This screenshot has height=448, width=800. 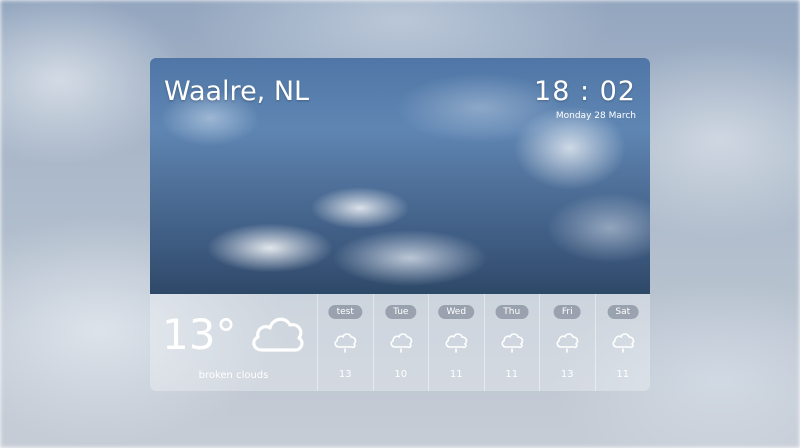 What do you see at coordinates (623, 312) in the screenshot?
I see `day-label: Sat` at bounding box center [623, 312].